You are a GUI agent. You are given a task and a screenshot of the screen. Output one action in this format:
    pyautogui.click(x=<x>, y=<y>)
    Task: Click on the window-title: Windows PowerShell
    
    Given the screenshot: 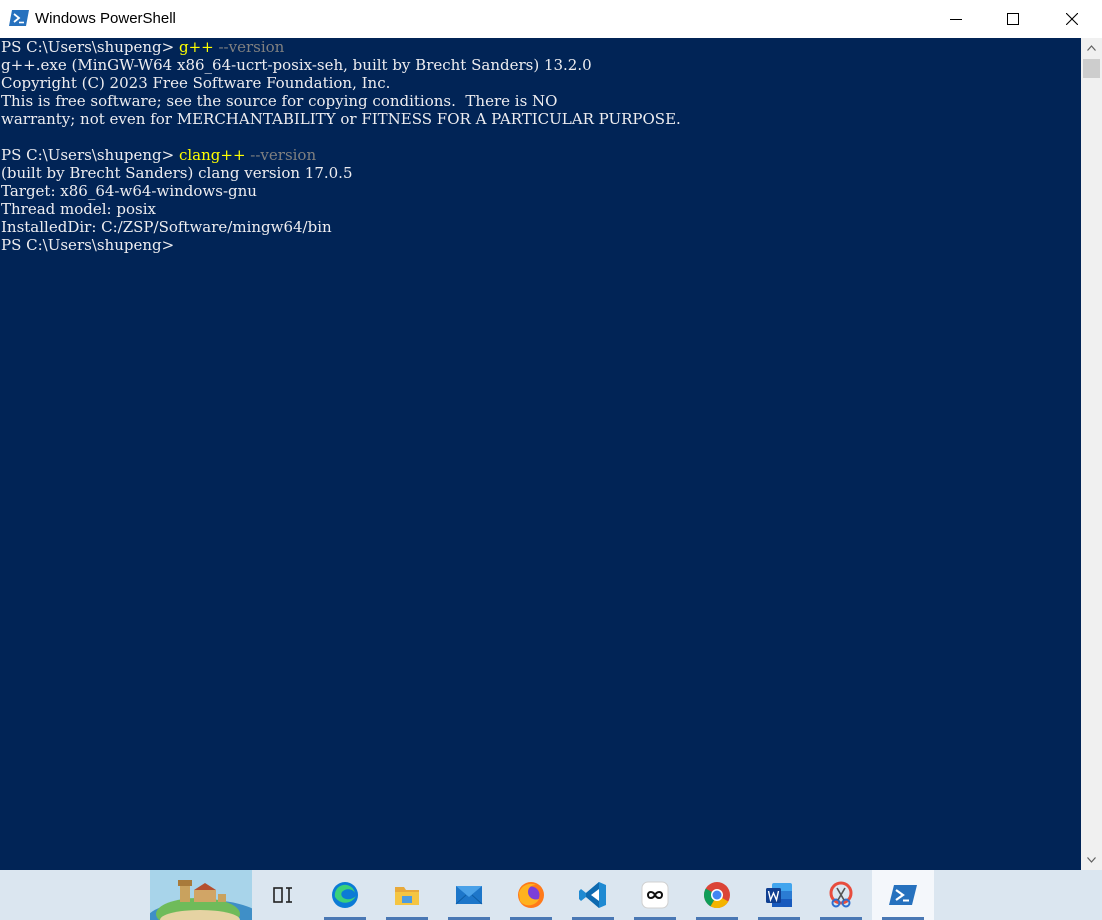 What is the action you would take?
    pyautogui.click(x=105, y=18)
    